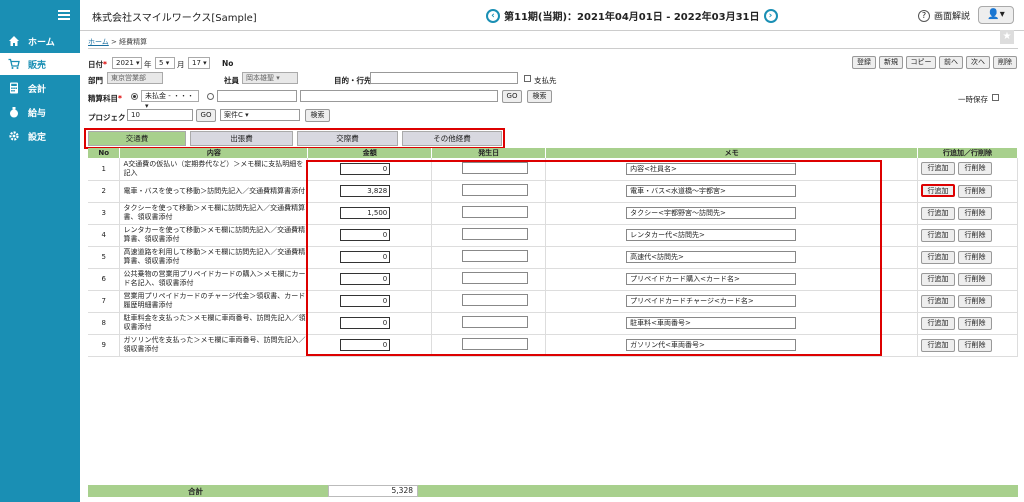 The width and height of the screenshot is (1024, 502). Describe the element at coordinates (864, 62) in the screenshot. I see `register-button: 登録` at that location.